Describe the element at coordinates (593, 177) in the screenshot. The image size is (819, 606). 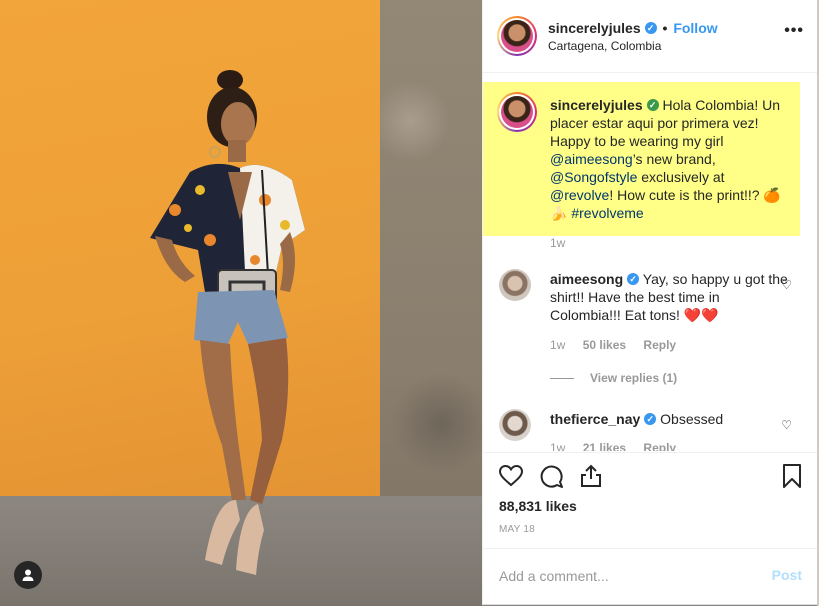
I see `mention-link: @Songofstyle` at that location.